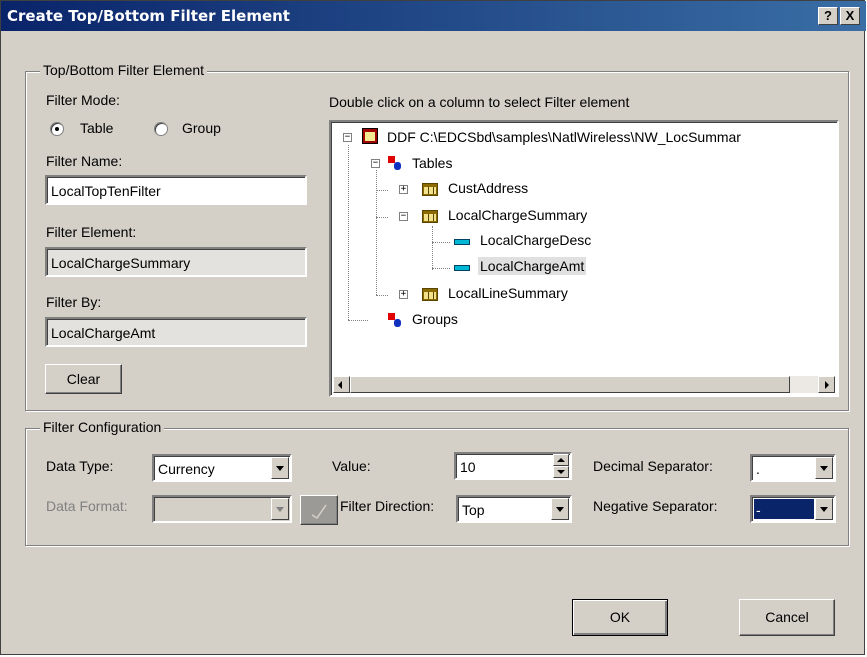  I want to click on mode-table-label: Table, so click(96, 128).